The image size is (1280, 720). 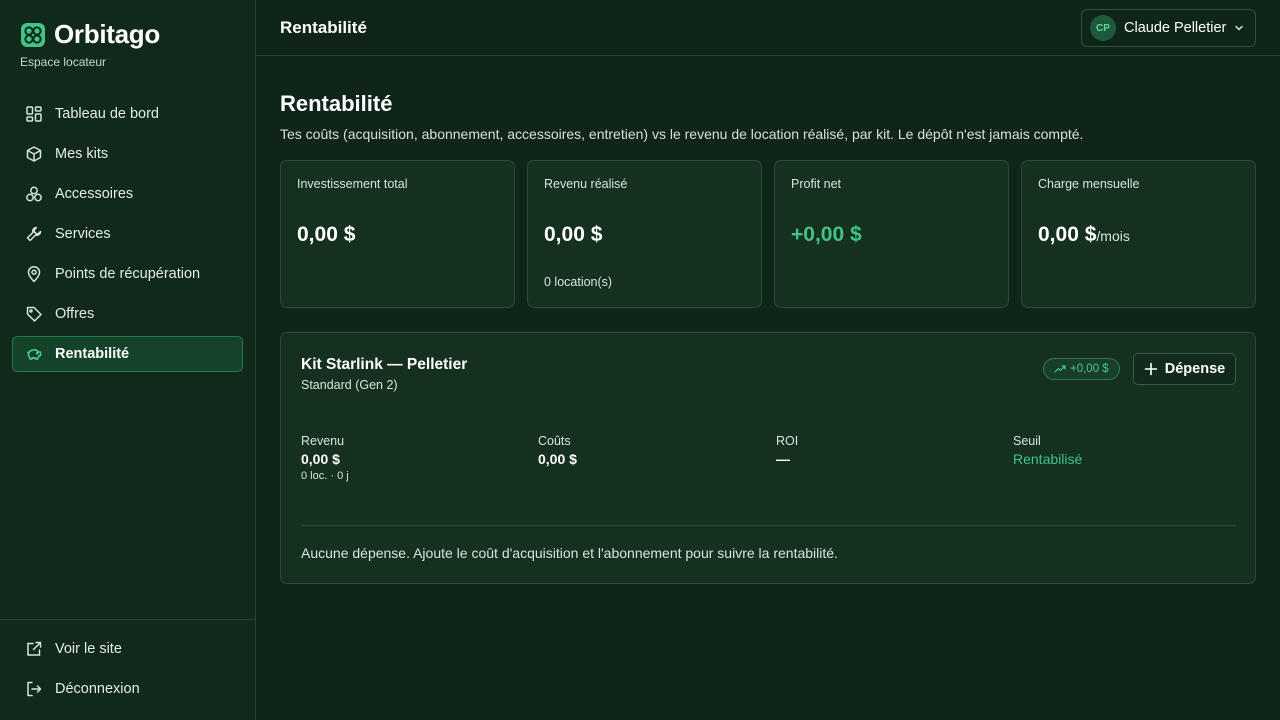 I want to click on stat-label: Revenu réalisé, so click(x=586, y=184).